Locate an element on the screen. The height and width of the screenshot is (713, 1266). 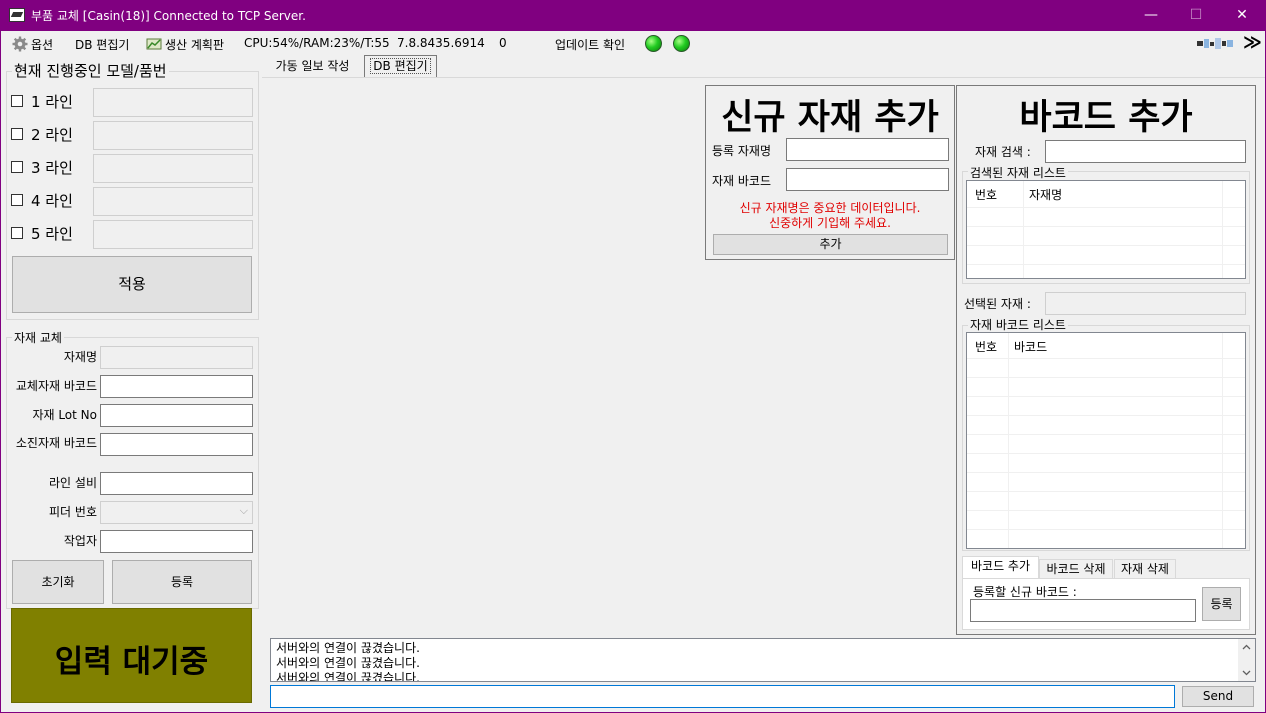
line-4-model-field is located at coordinates (173, 201).